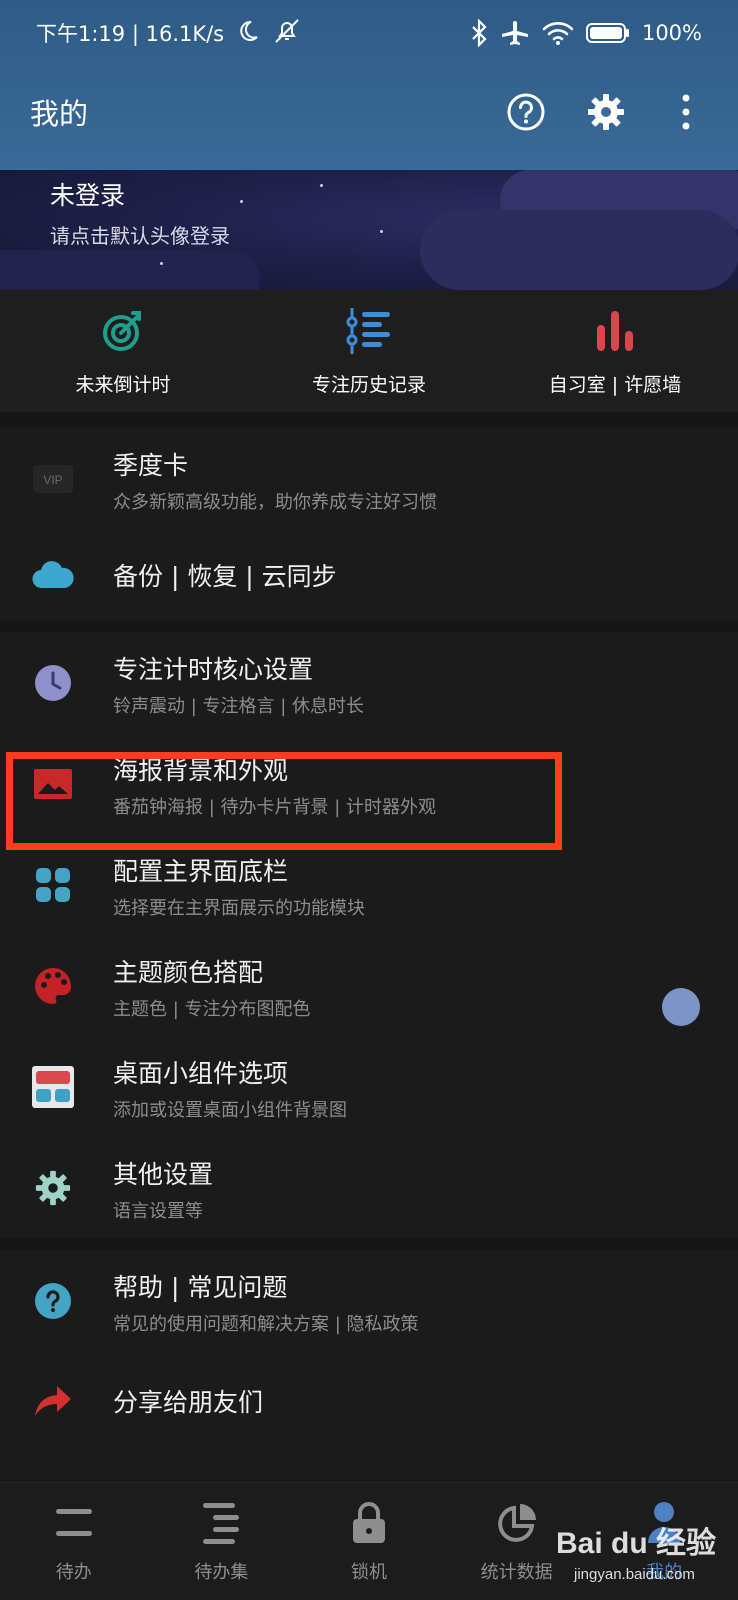 This screenshot has width=738, height=1600. What do you see at coordinates (369, 575) in the screenshot?
I see `list-item-backup: 备份 | 恢复 | 云同步` at bounding box center [369, 575].